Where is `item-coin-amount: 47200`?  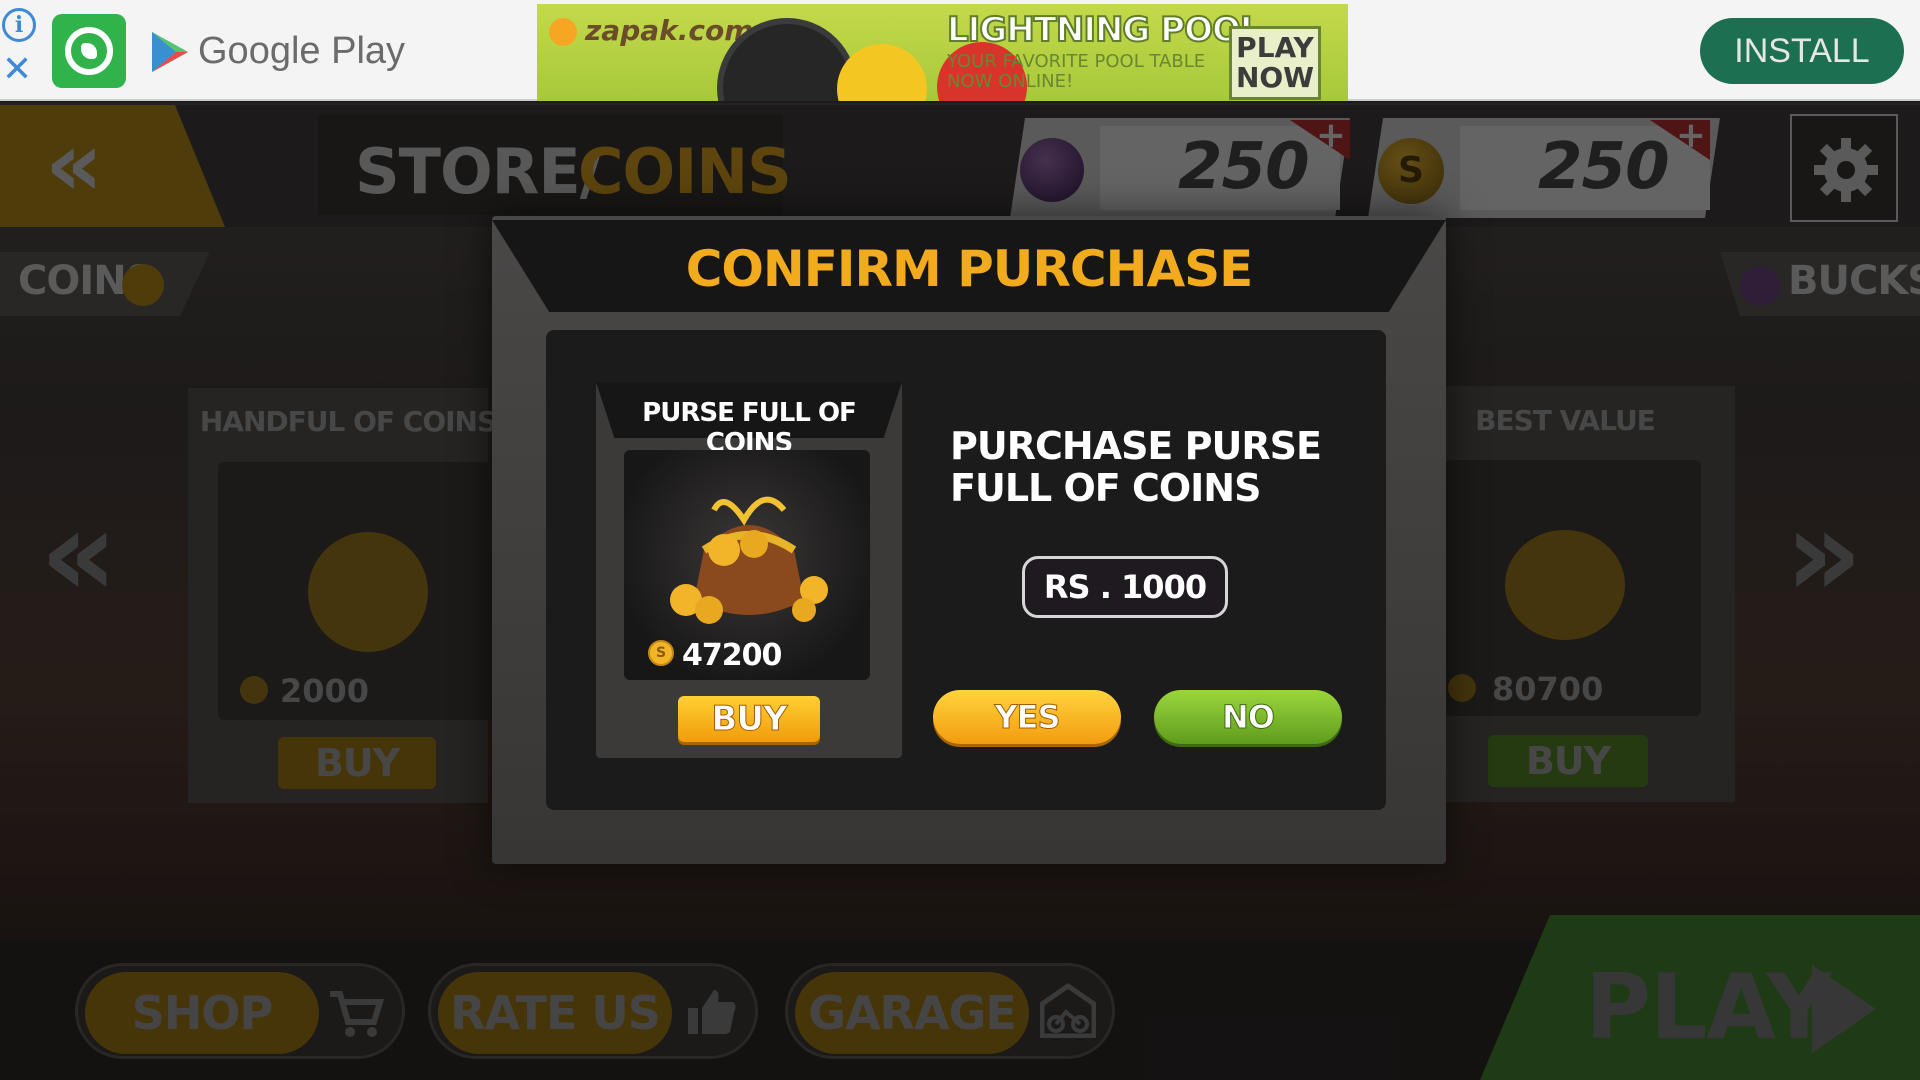 item-coin-amount: 47200 is located at coordinates (732, 655).